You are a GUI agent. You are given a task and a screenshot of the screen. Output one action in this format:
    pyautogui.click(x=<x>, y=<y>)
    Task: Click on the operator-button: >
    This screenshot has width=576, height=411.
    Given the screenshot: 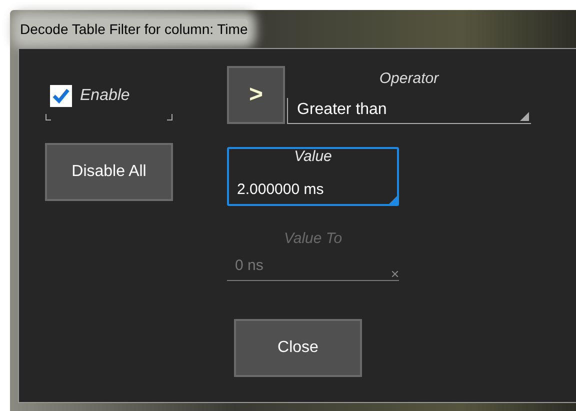 What is the action you would take?
    pyautogui.click(x=256, y=95)
    